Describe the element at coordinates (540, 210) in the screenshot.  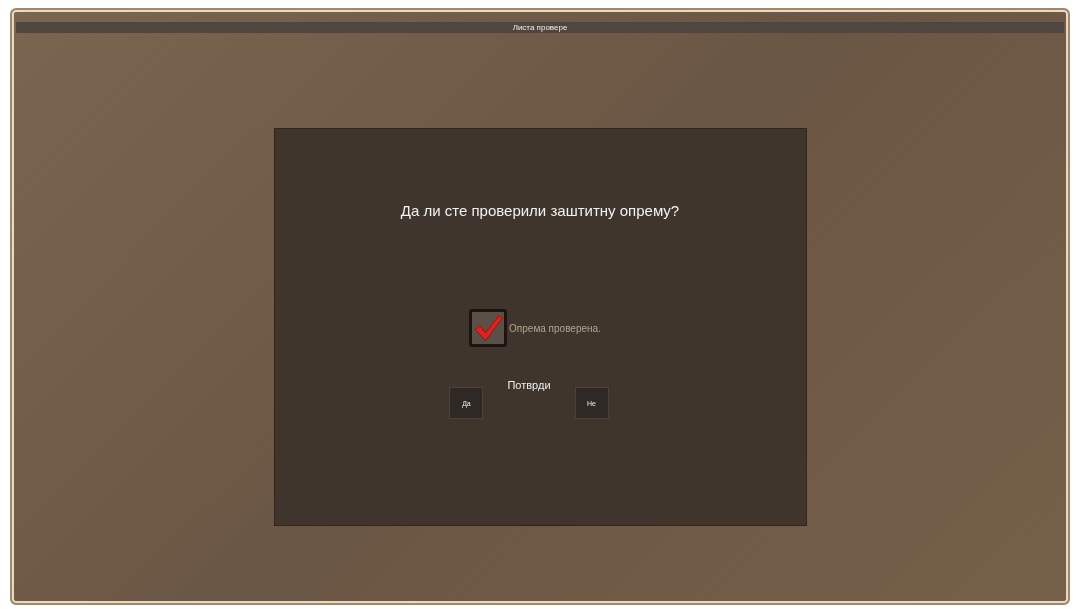
I see `question-text: Да ли сте проверили заштитну опрему?` at that location.